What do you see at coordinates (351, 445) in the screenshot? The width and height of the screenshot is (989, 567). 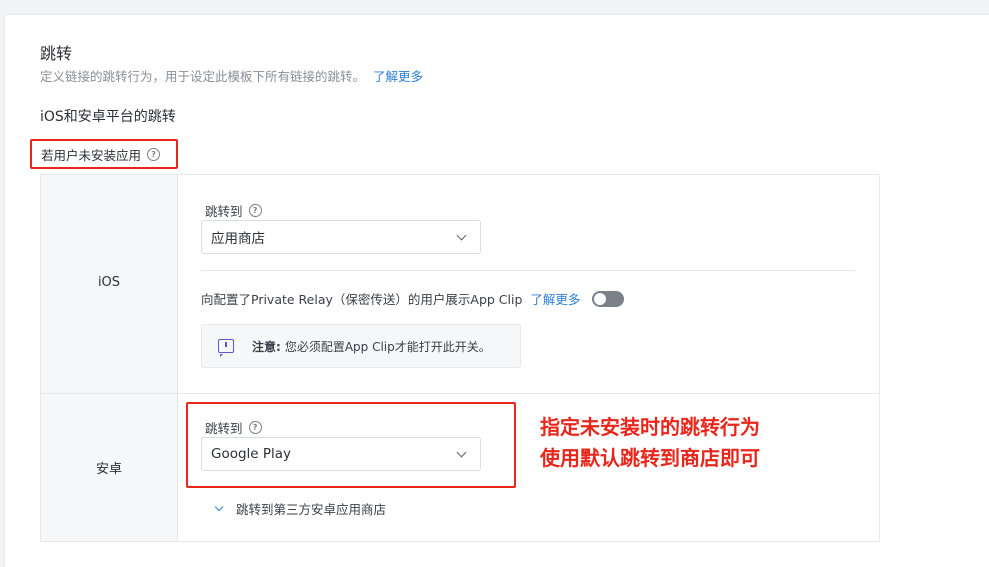 I see `highlight-box` at bounding box center [351, 445].